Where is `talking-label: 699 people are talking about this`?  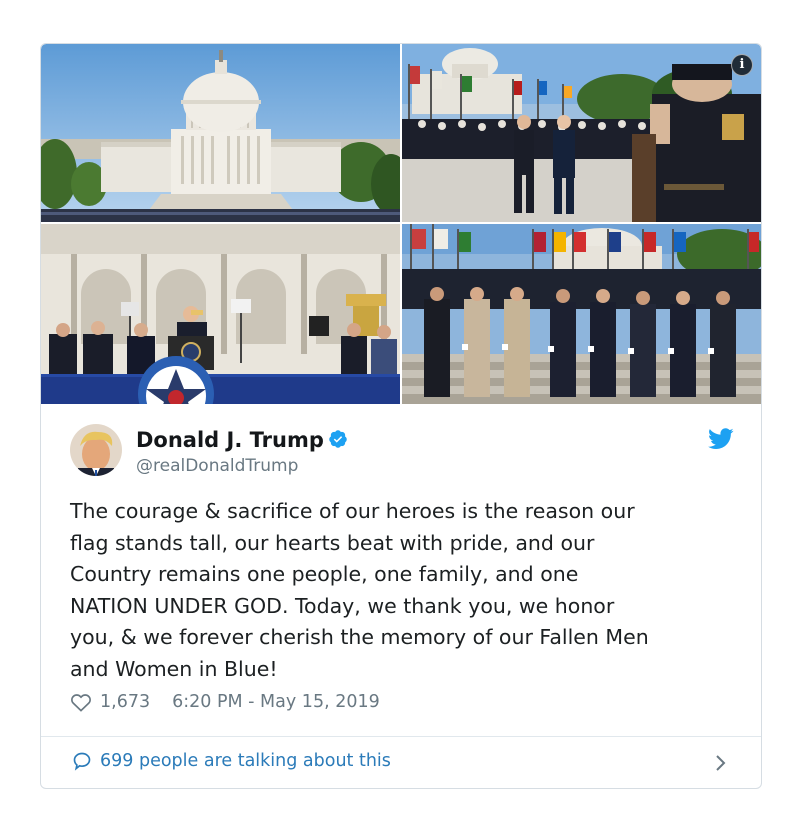 talking-label: 699 people are talking about this is located at coordinates (245, 761).